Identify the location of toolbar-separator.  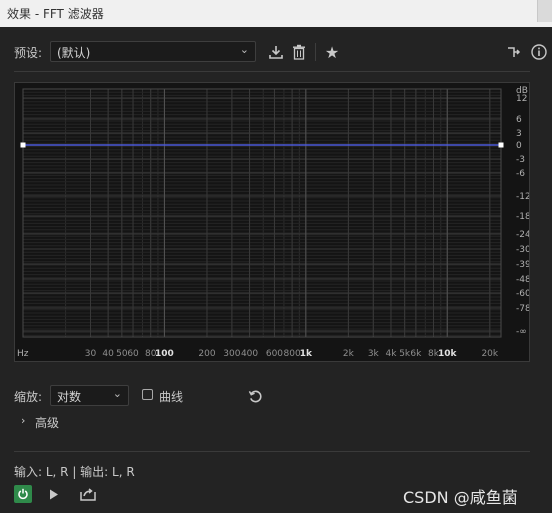
(315, 52).